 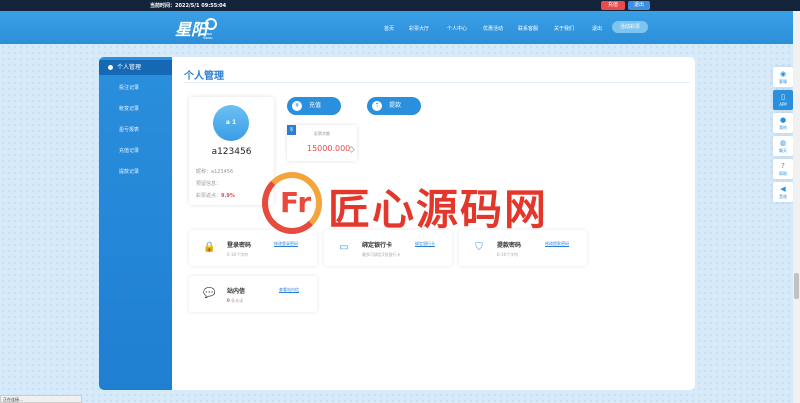 I want to click on change-withdraw-password-link: 修改提款密码, so click(x=557, y=244).